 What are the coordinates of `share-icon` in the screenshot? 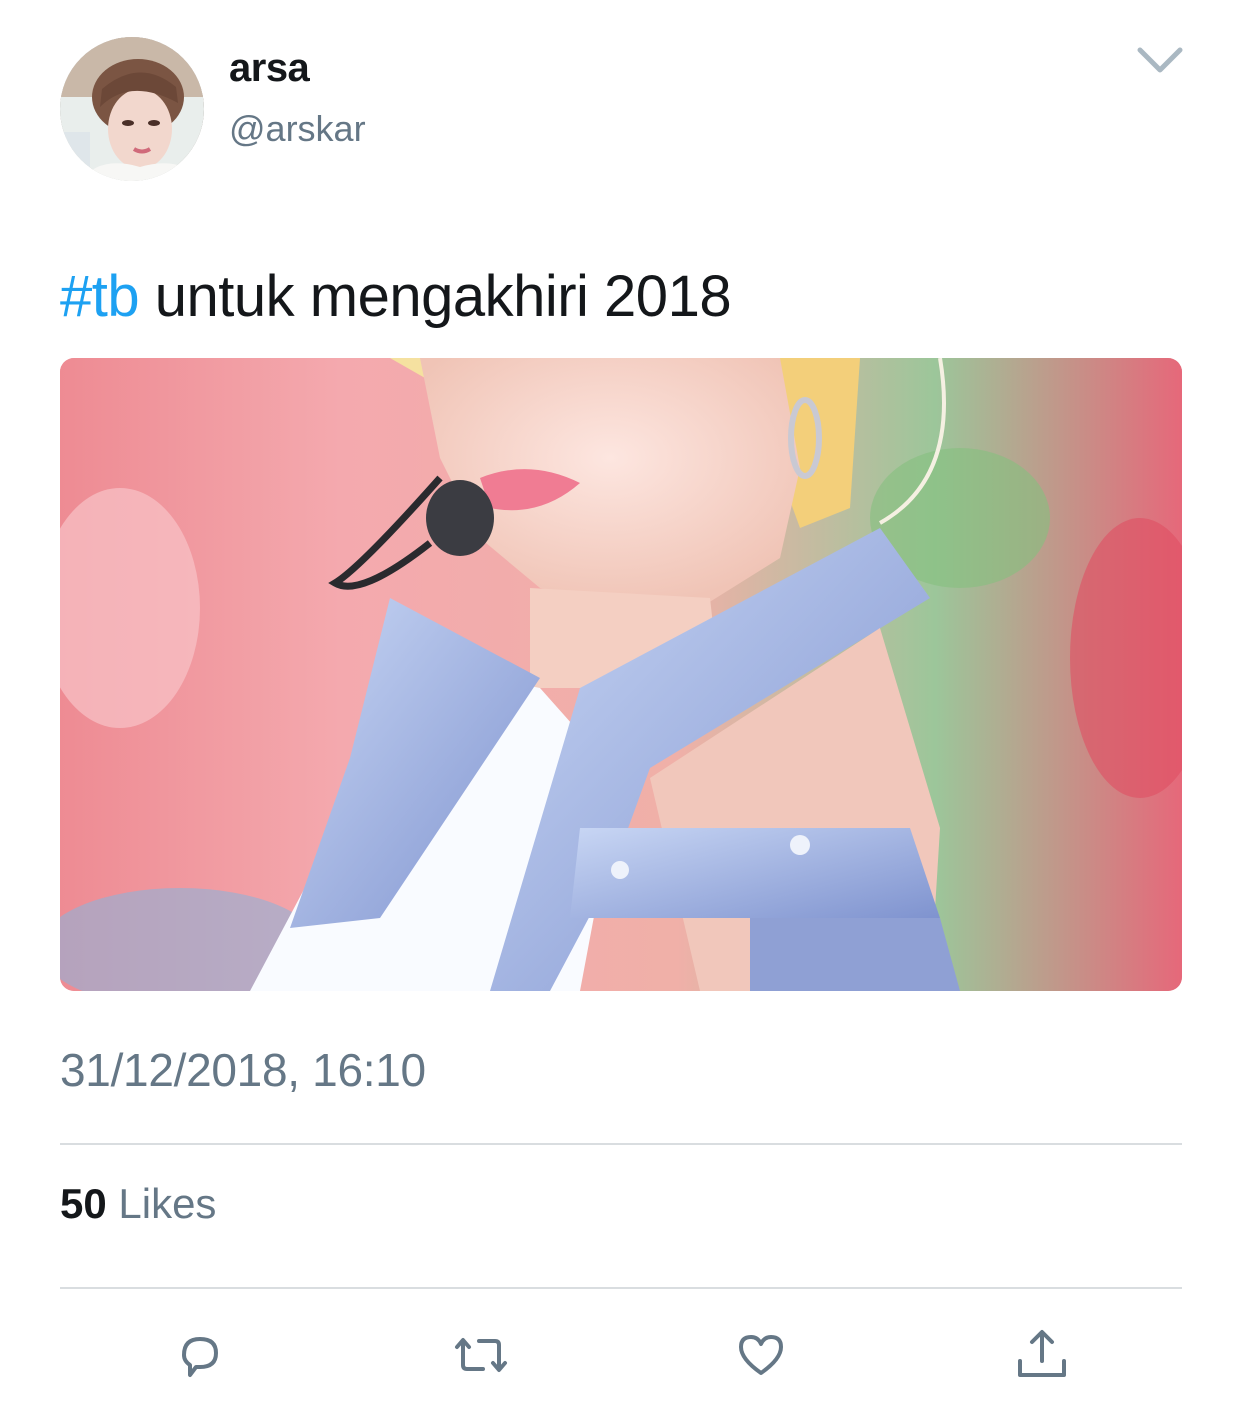 It's located at (1042, 1355).